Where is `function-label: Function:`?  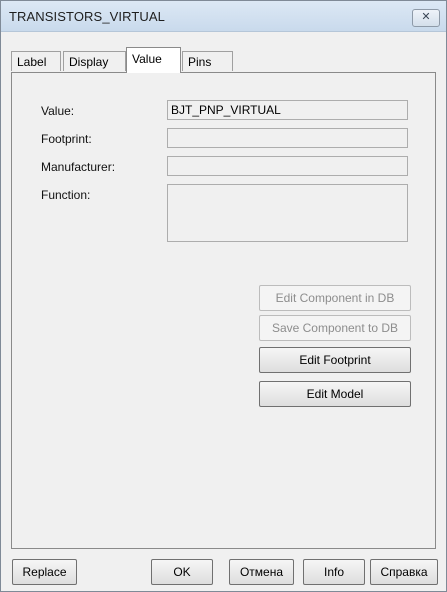
function-label: Function: is located at coordinates (66, 195).